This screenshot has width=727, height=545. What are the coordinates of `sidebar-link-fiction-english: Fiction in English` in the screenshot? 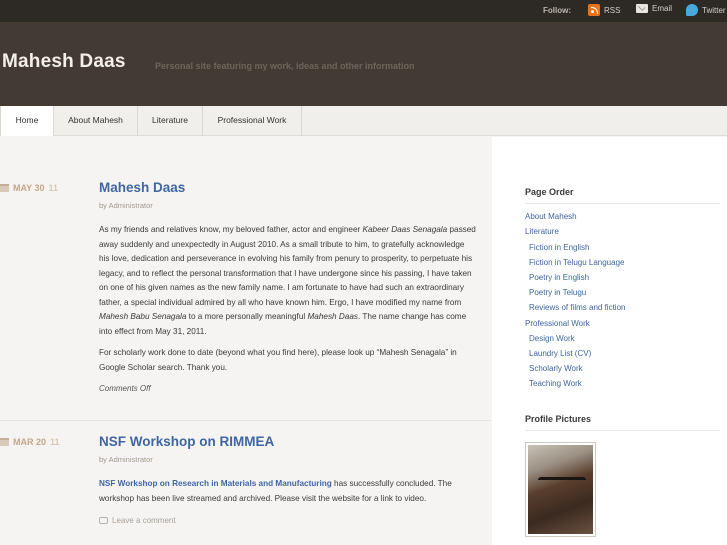 It's located at (559, 247).